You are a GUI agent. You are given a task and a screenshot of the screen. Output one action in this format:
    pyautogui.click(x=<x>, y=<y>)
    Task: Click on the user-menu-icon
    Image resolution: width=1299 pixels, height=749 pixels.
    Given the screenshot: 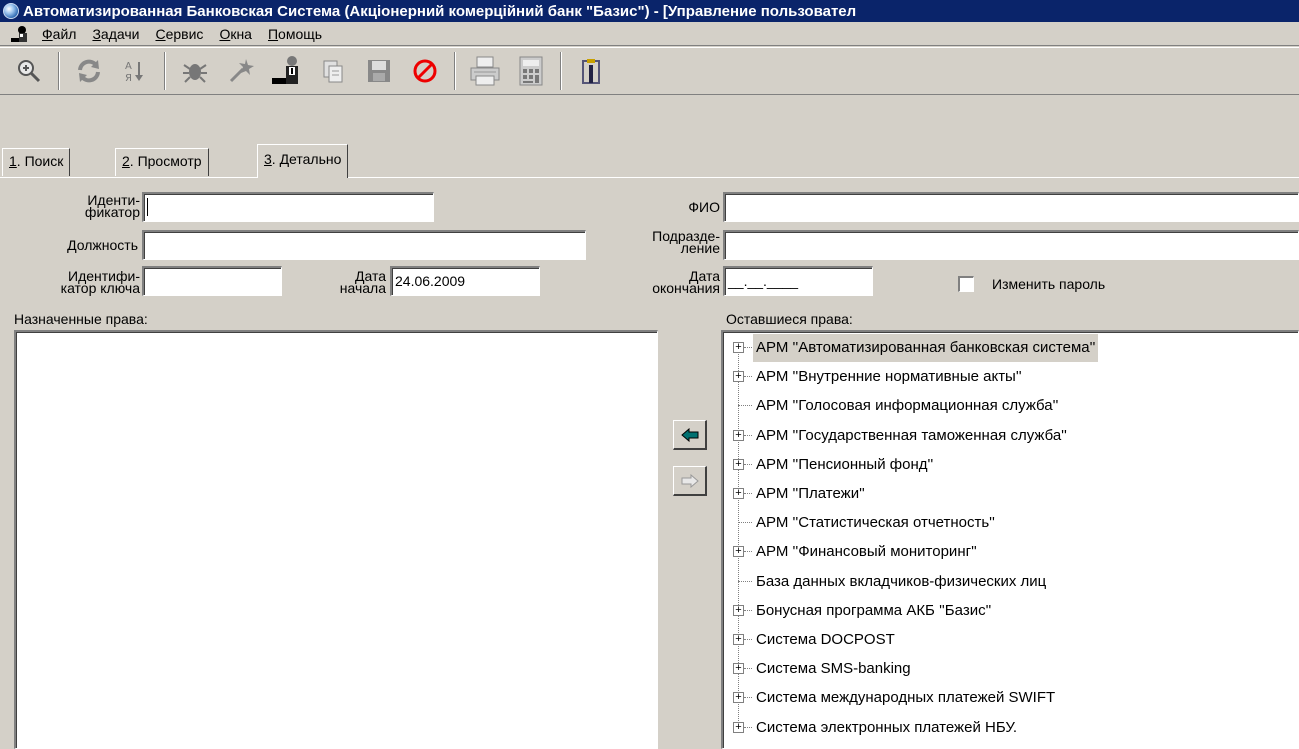 What is the action you would take?
    pyautogui.click(x=20, y=34)
    